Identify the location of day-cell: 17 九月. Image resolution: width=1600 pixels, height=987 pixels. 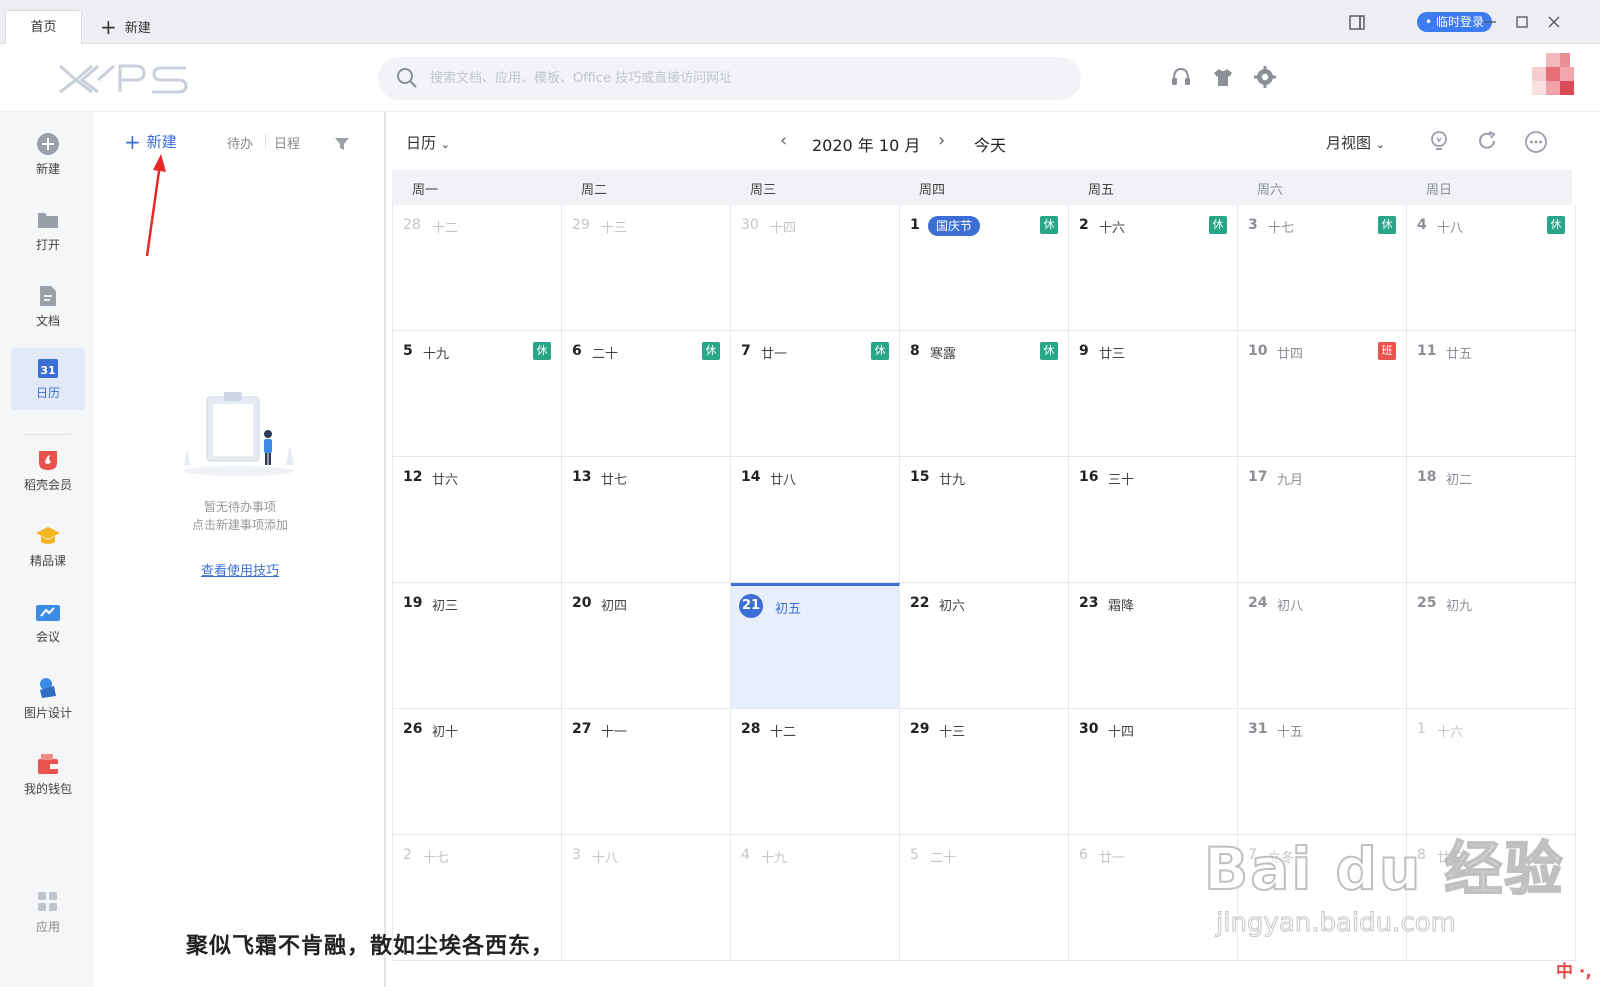
(1322, 520).